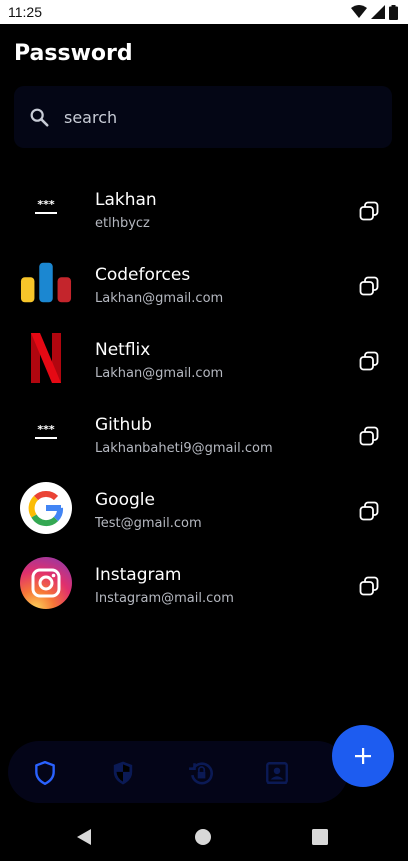 The image size is (408, 861). I want to click on codeforces-logo, so click(46, 283).